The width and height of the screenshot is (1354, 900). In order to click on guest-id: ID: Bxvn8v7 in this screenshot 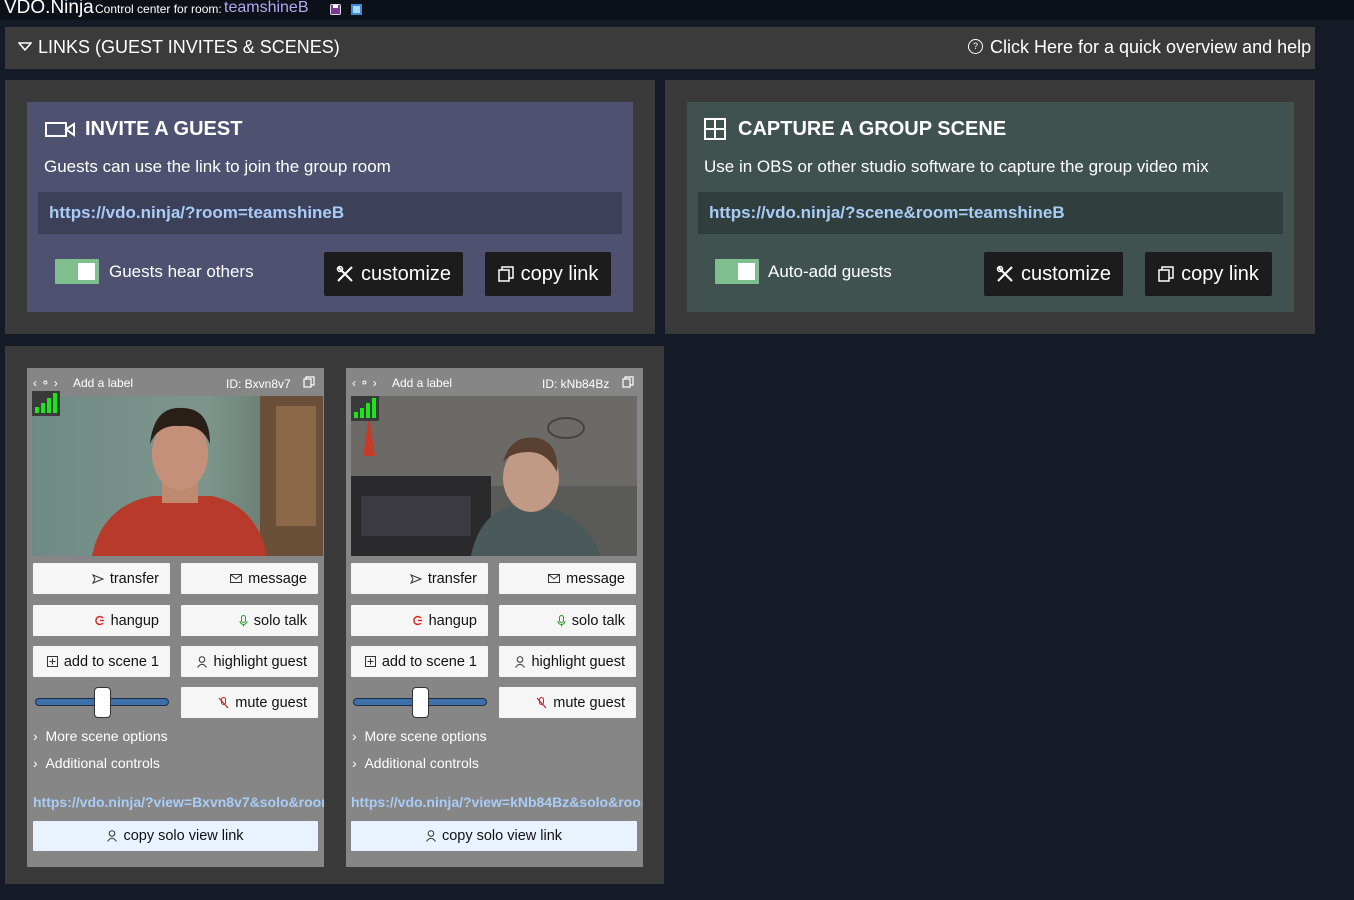, I will do `click(258, 384)`.